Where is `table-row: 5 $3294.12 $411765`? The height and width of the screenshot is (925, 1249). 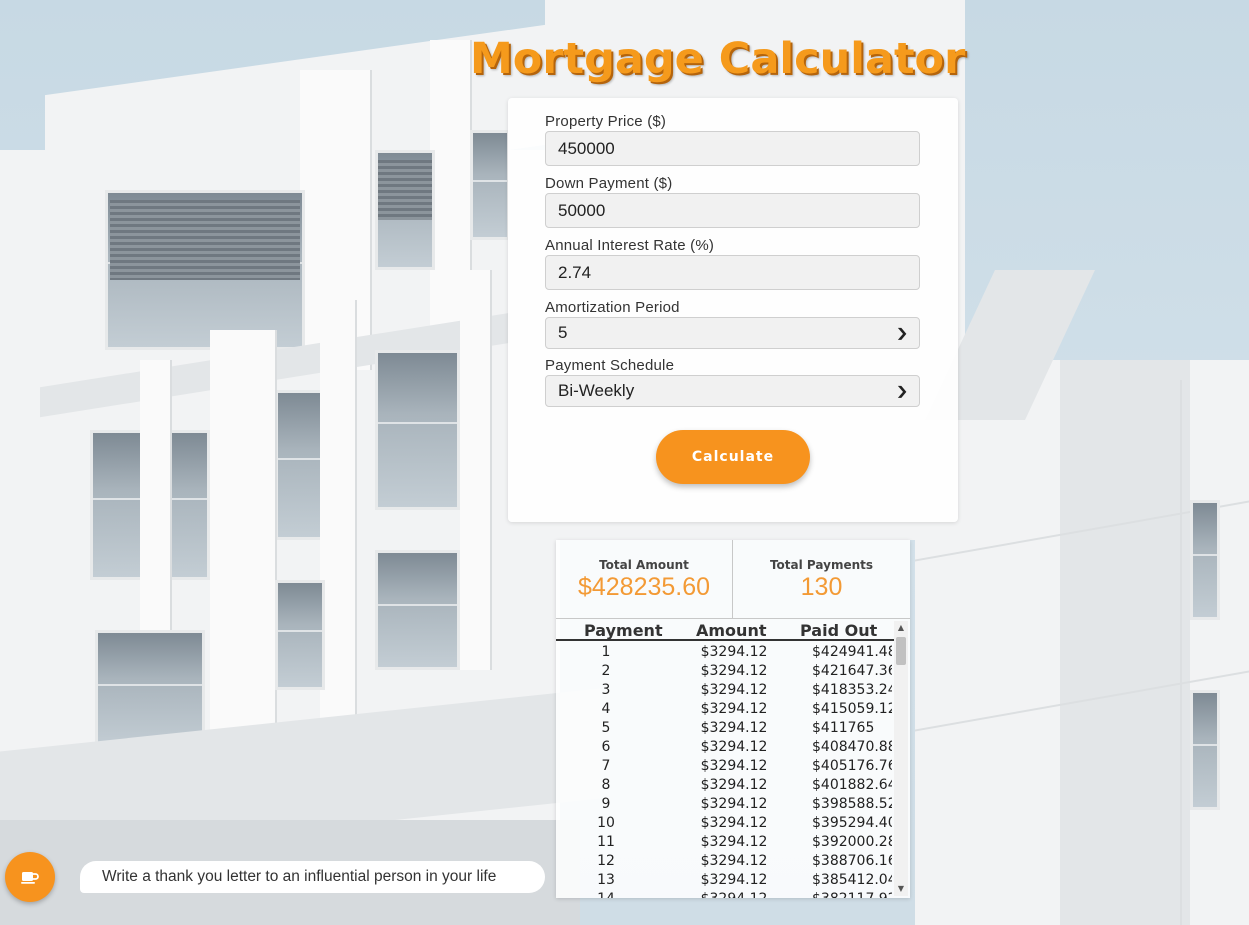 table-row: 5 $3294.12 $411765 is located at coordinates (724, 728).